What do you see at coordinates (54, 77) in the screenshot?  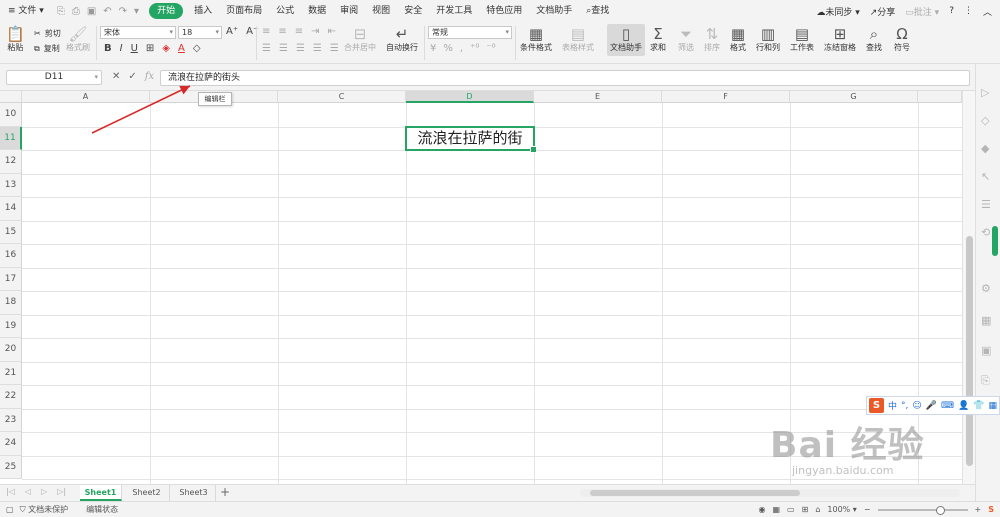 I see `name-box: D11` at bounding box center [54, 77].